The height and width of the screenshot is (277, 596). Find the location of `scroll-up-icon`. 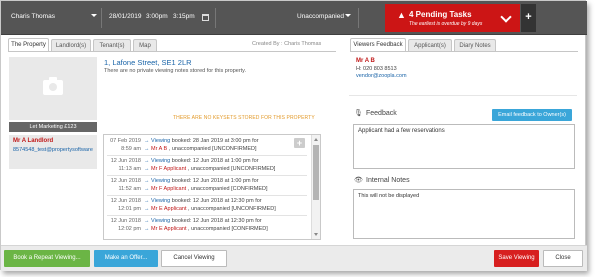

scroll-up-icon is located at coordinates (316, 139).